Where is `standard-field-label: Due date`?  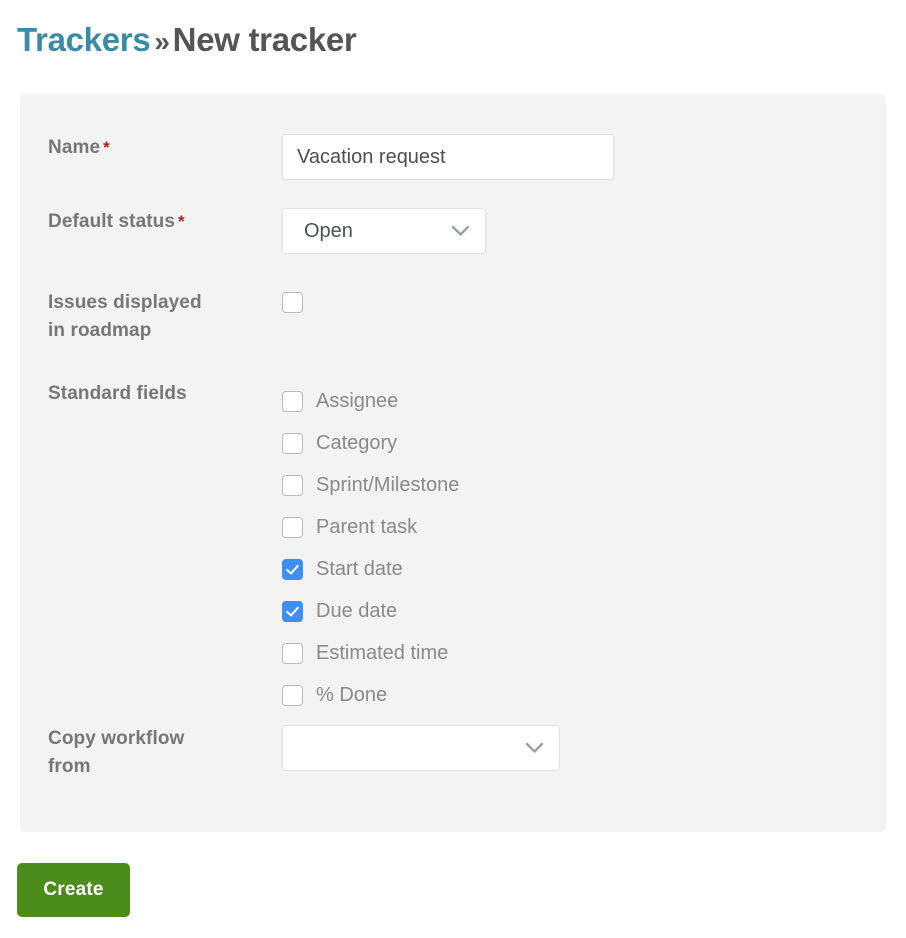
standard-field-label: Due date is located at coordinates (357, 611).